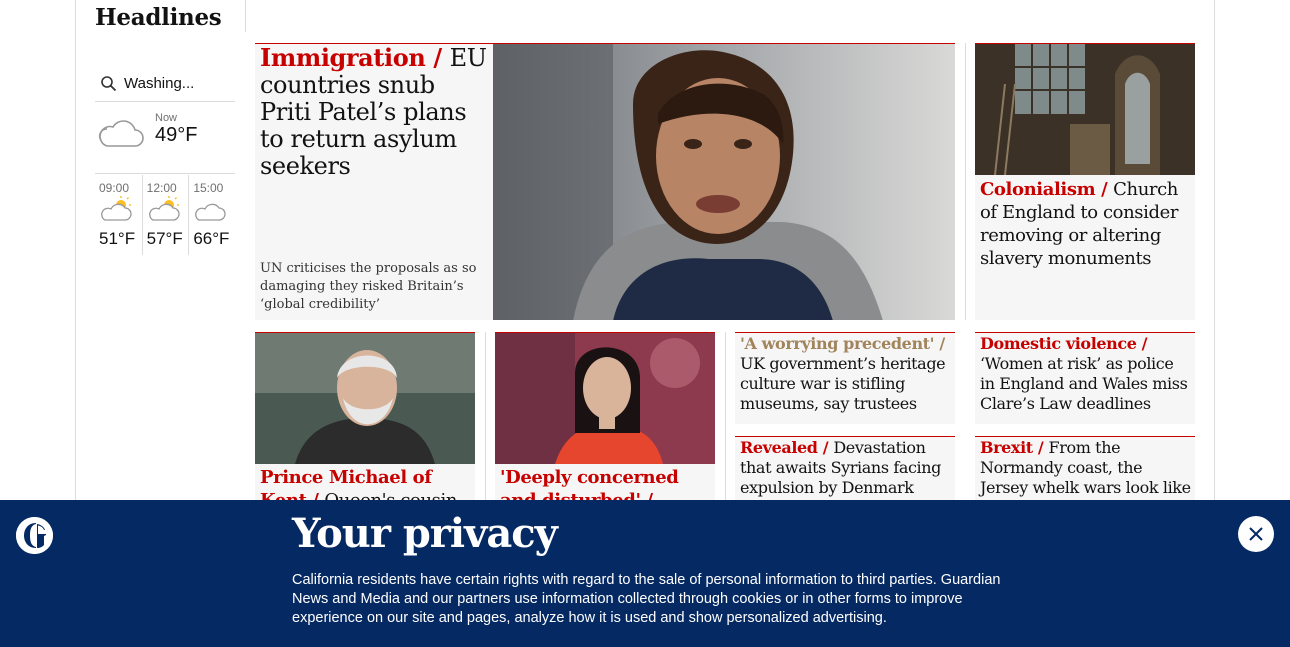 The image size is (1290, 647). I want to click on forecast-item: 15:00 66°F, so click(211, 215).